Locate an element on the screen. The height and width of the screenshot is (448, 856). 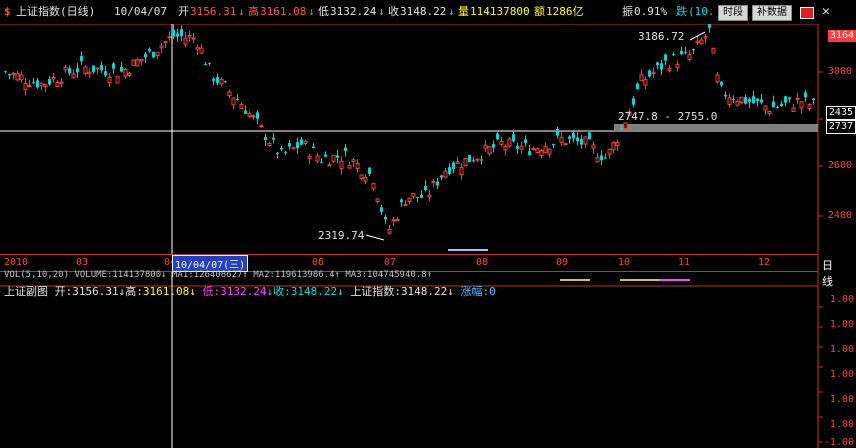
dollar-icon: $ is located at coordinates (7, 12).